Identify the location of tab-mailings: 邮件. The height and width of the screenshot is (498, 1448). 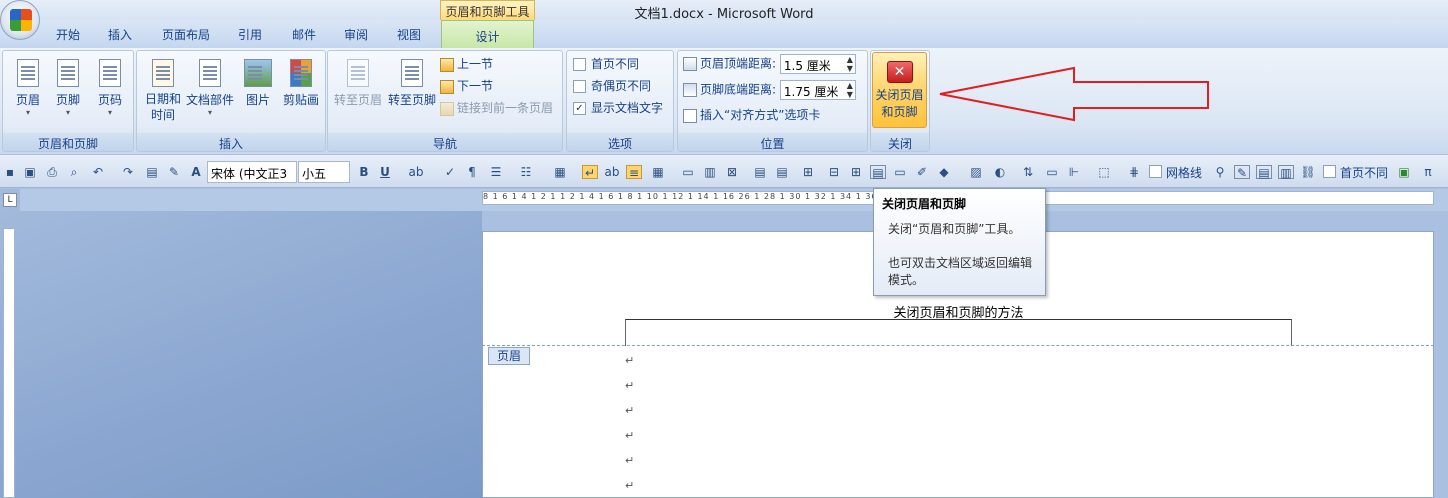
(304, 34).